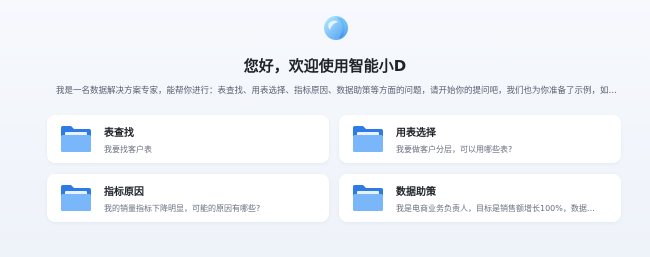 Image resolution: width=650 pixels, height=257 pixels. Describe the element at coordinates (416, 133) in the screenshot. I see `card-title: 用表选择` at that location.